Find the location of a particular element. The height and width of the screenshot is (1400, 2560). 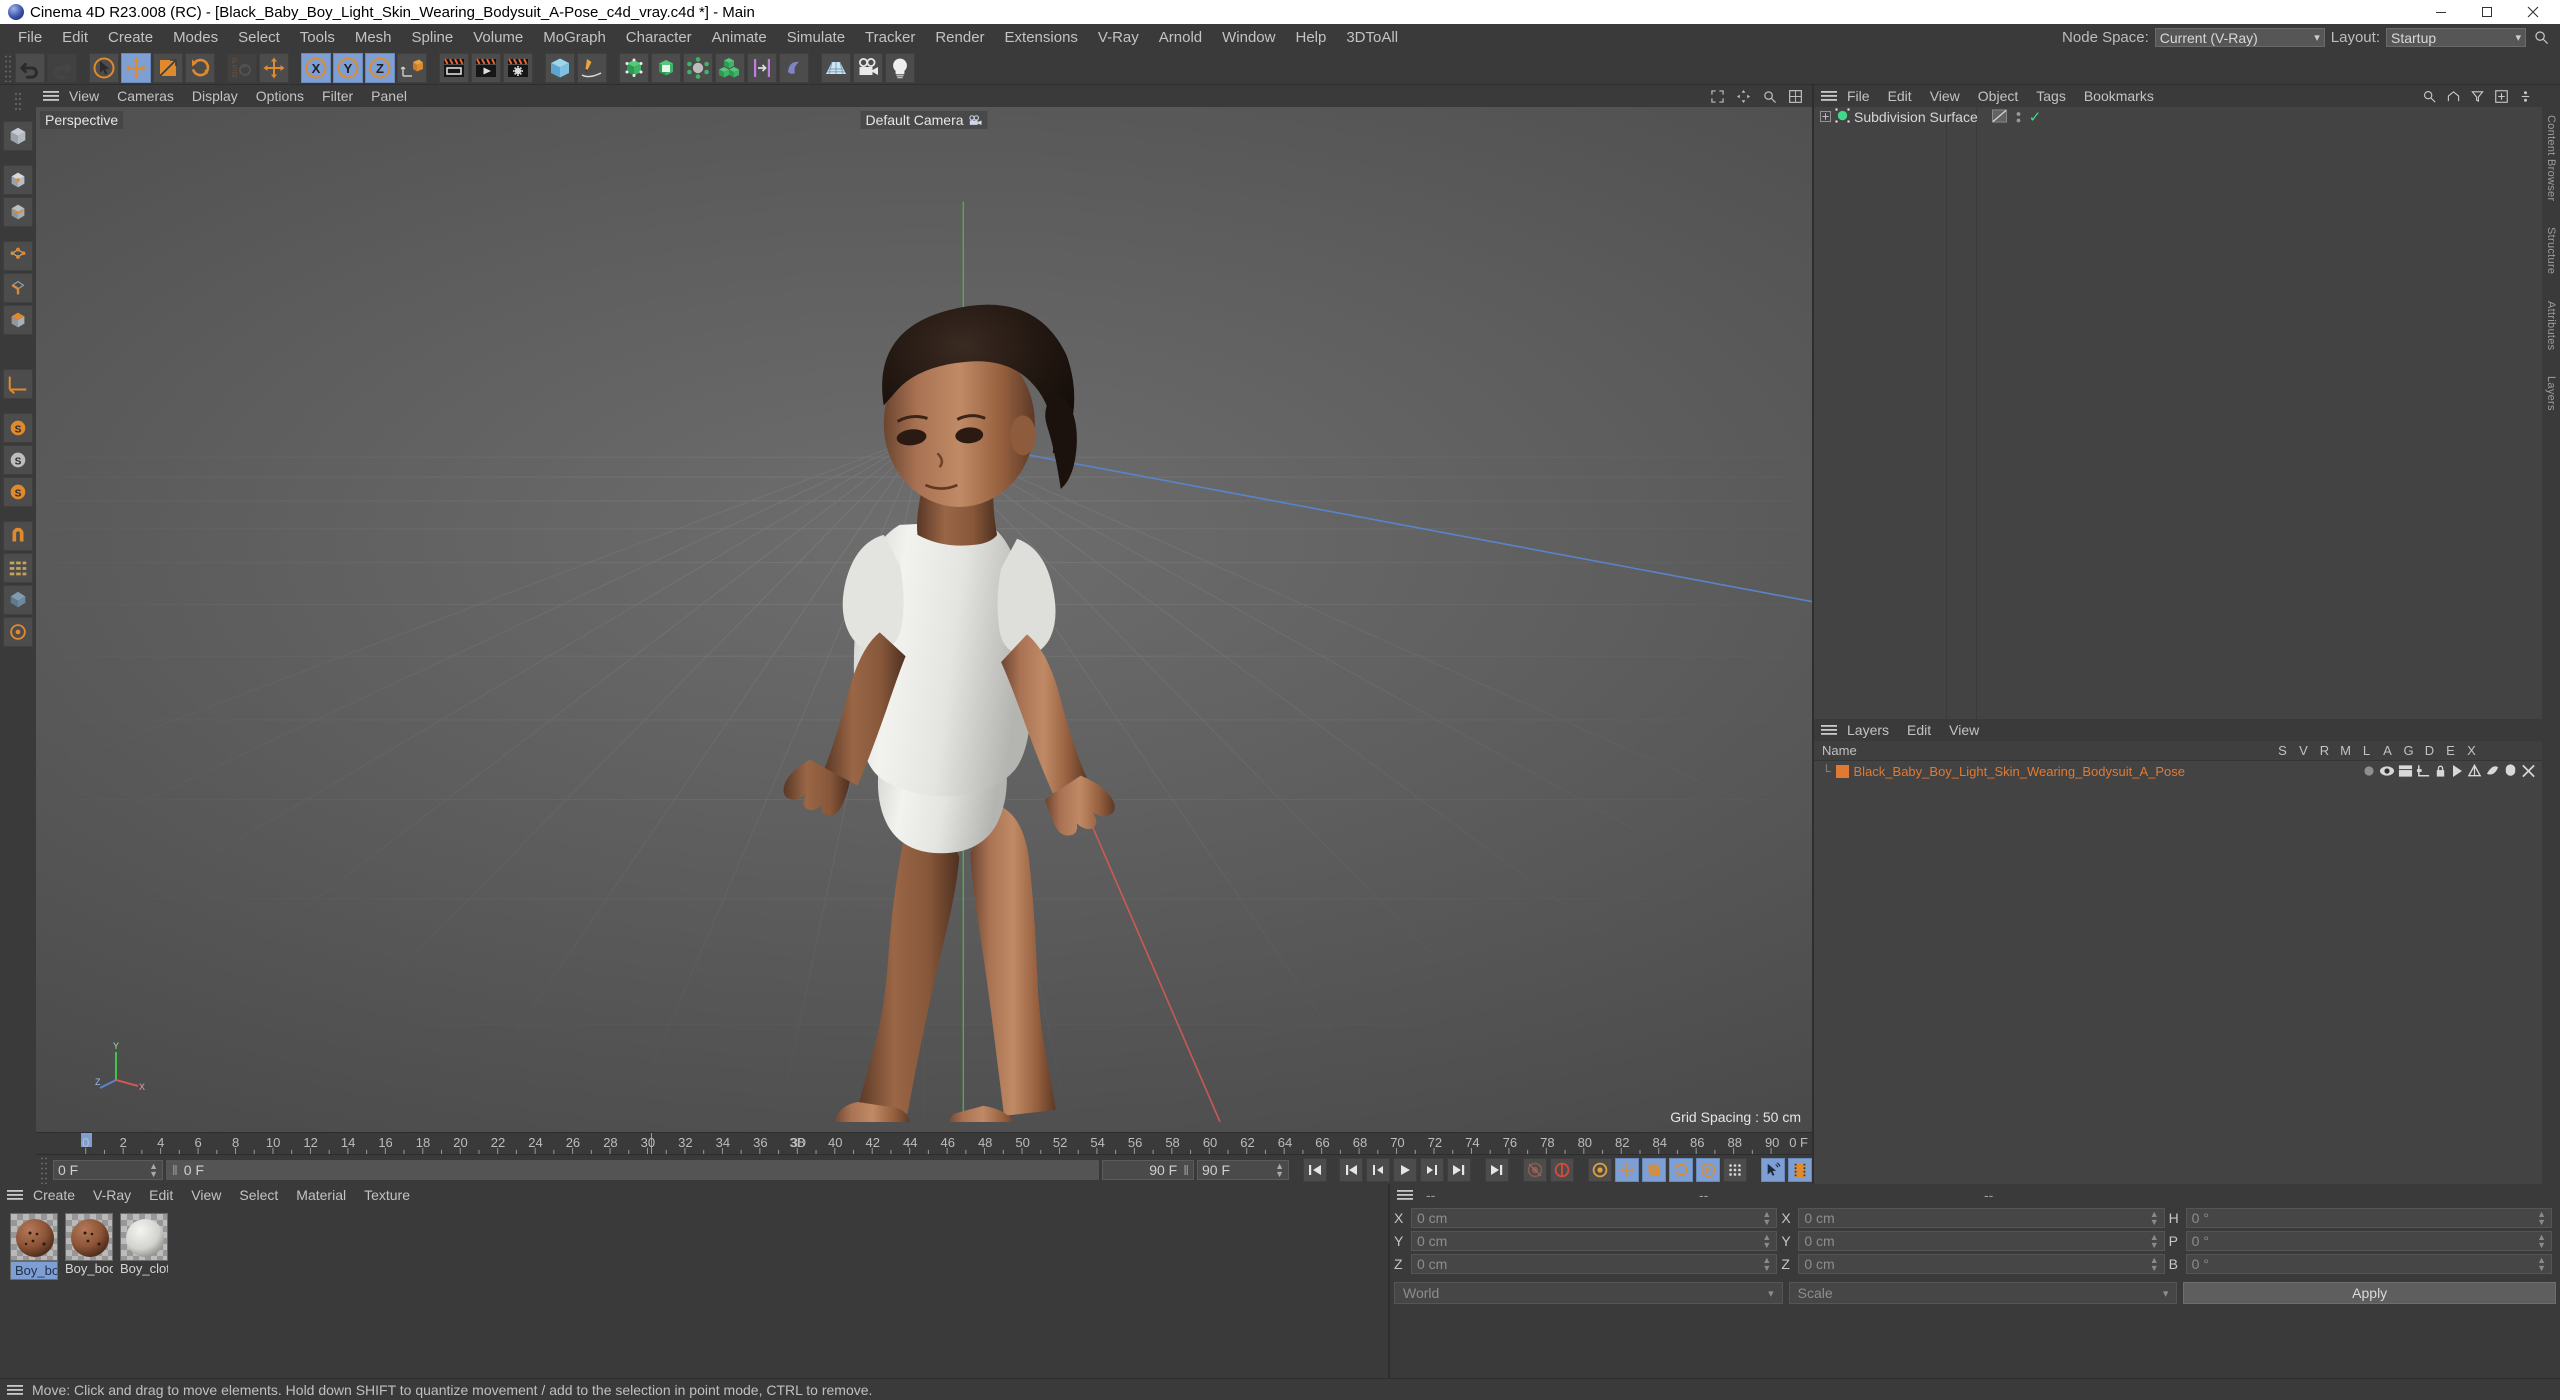

material-menu-material: Material is located at coordinates (321, 1195).